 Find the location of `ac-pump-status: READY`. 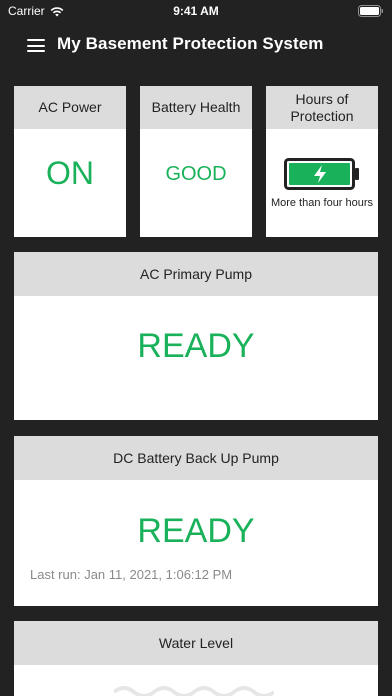

ac-pump-status: READY is located at coordinates (196, 346).